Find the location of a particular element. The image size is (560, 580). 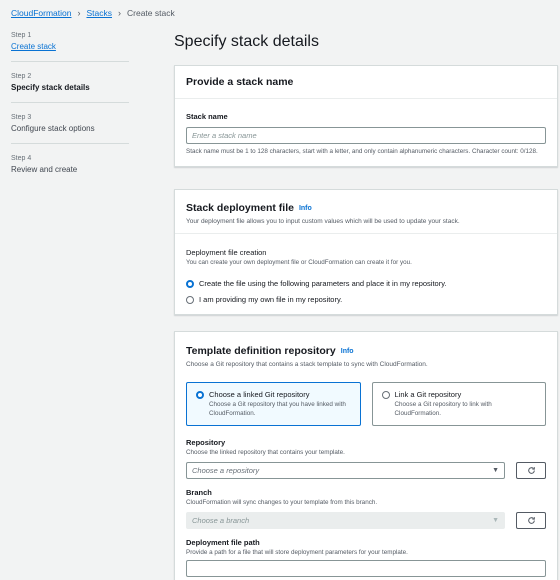

step-1: Step 1 Create stack is located at coordinates (70, 47).